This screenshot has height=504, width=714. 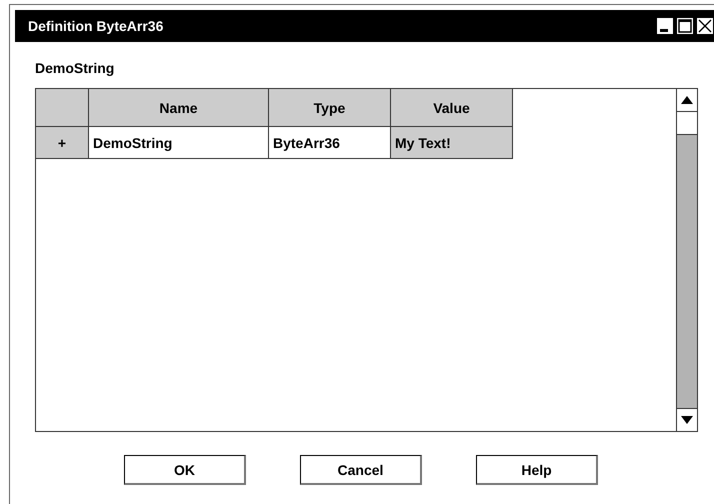 I want to click on section-label: DemoString, so click(x=75, y=69).